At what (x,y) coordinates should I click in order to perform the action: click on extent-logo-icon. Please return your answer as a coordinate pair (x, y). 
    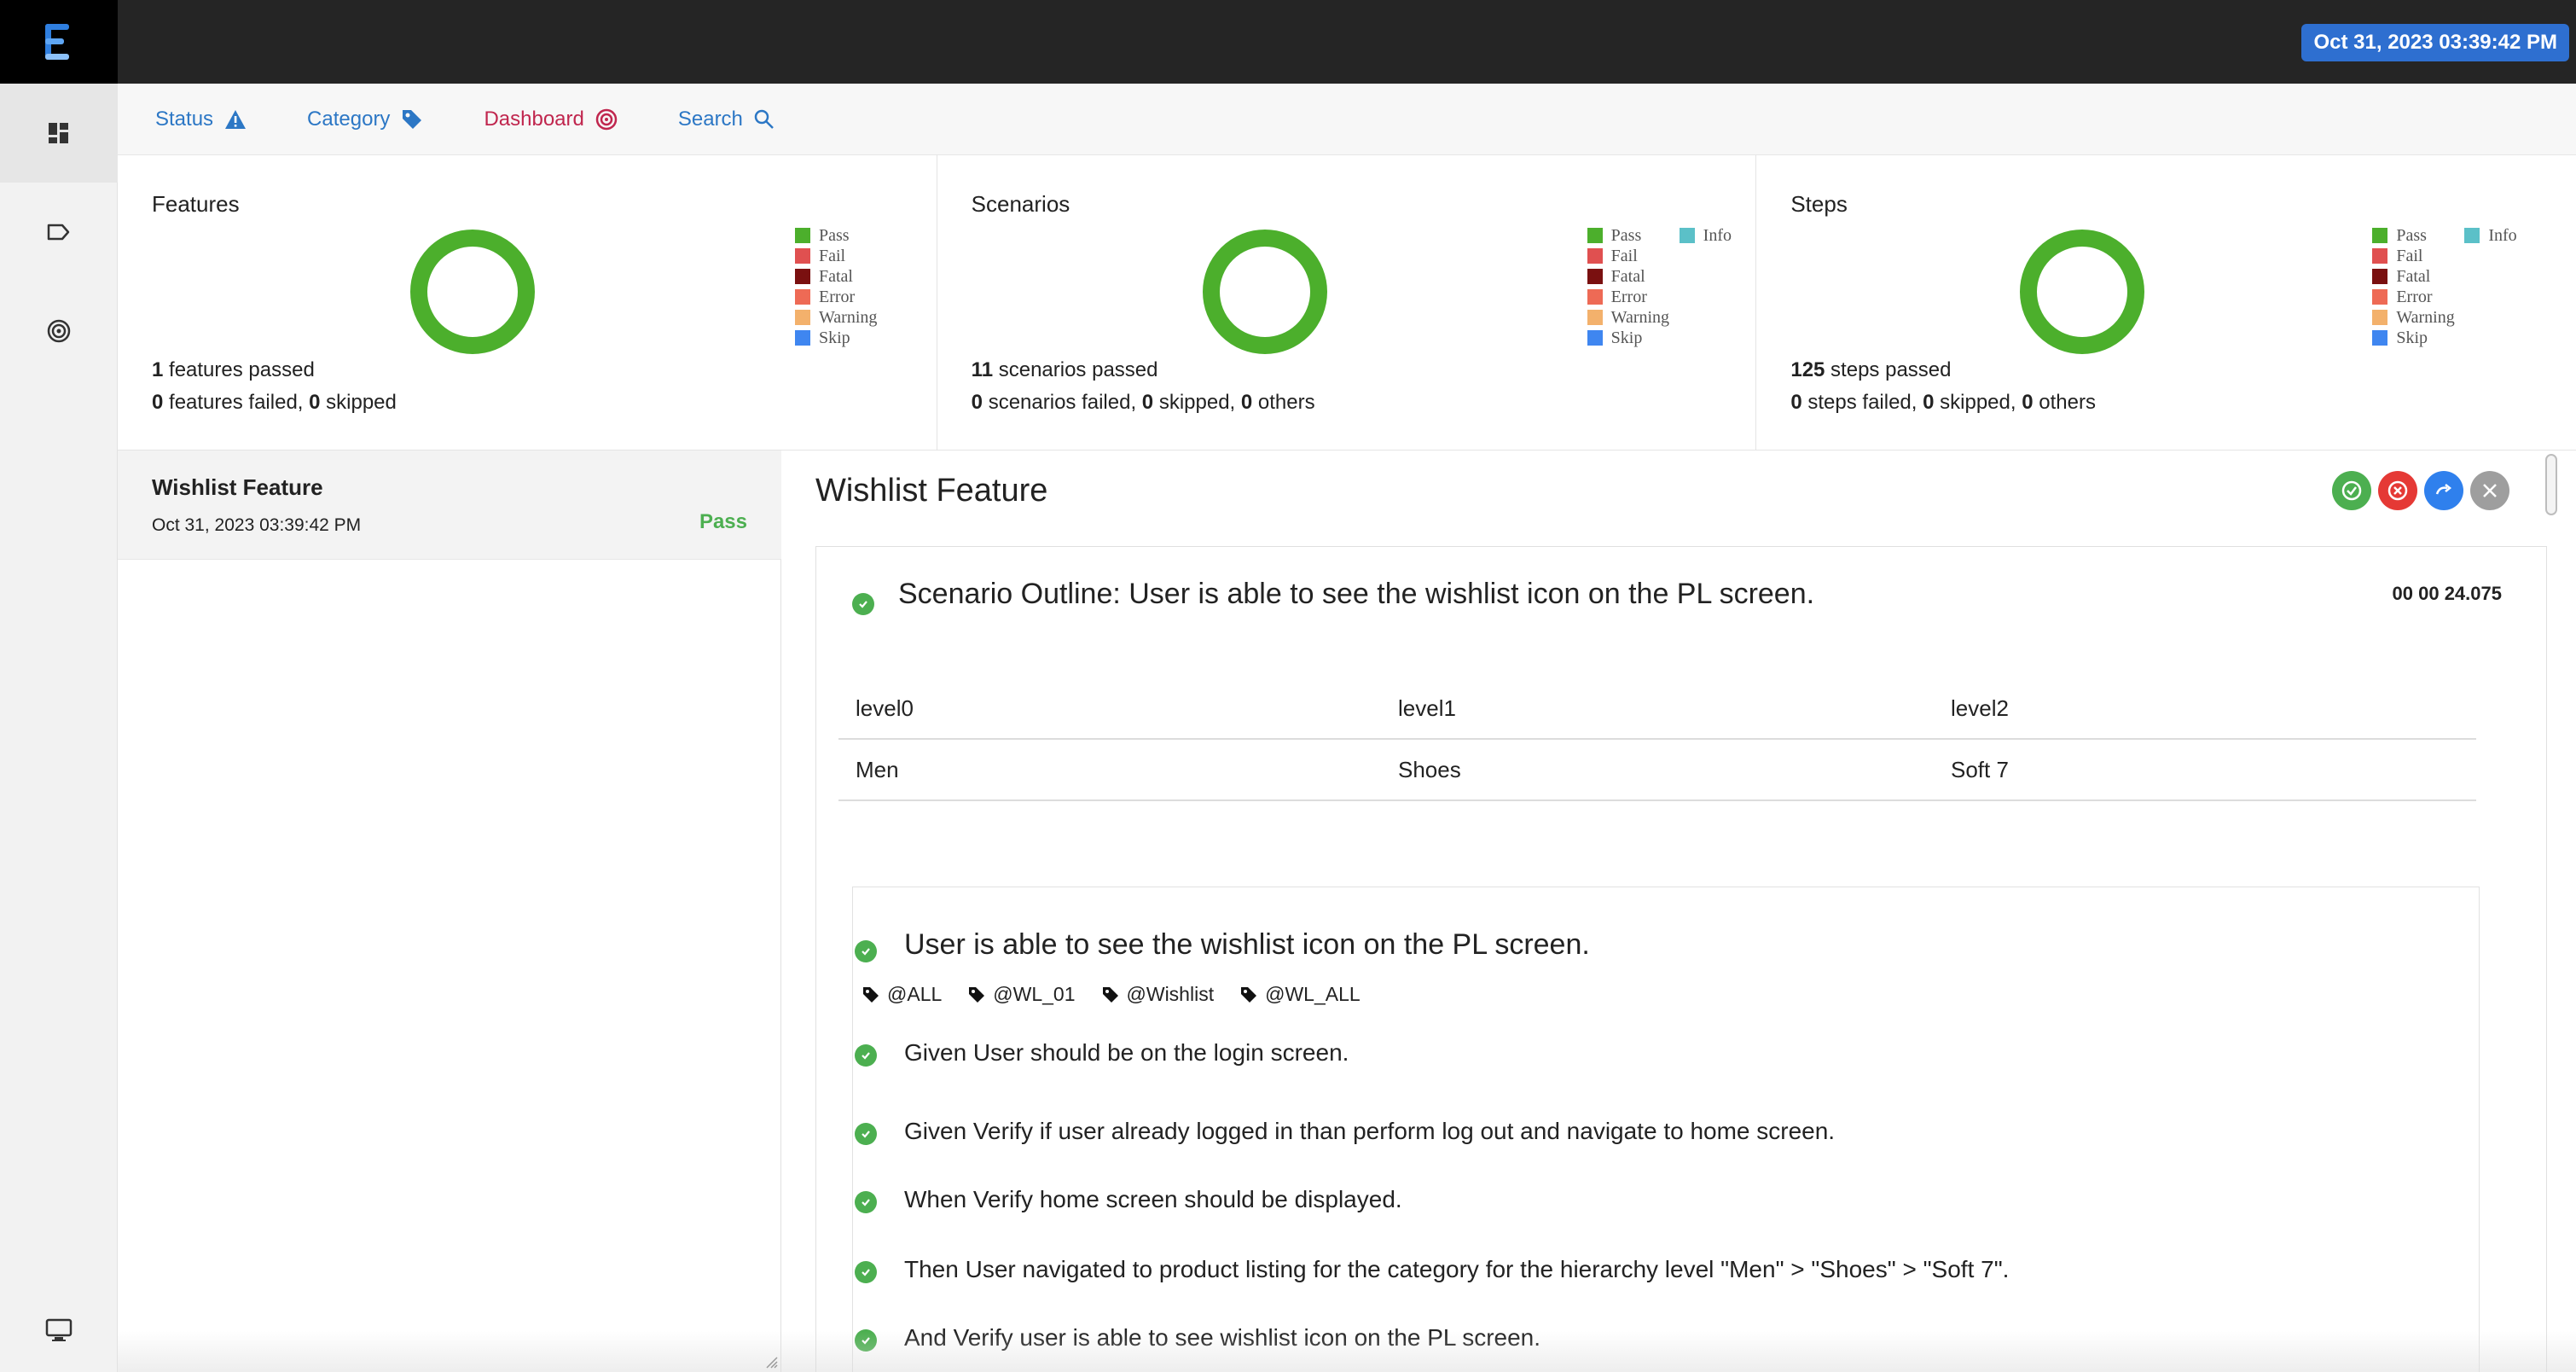
    Looking at the image, I should click on (57, 42).